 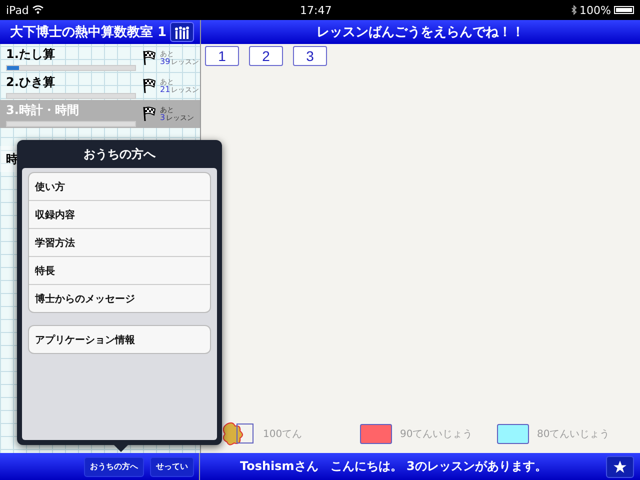 What do you see at coordinates (420, 32) in the screenshot?
I see `main-title: レッスンばんごうをえらんでね！！` at bounding box center [420, 32].